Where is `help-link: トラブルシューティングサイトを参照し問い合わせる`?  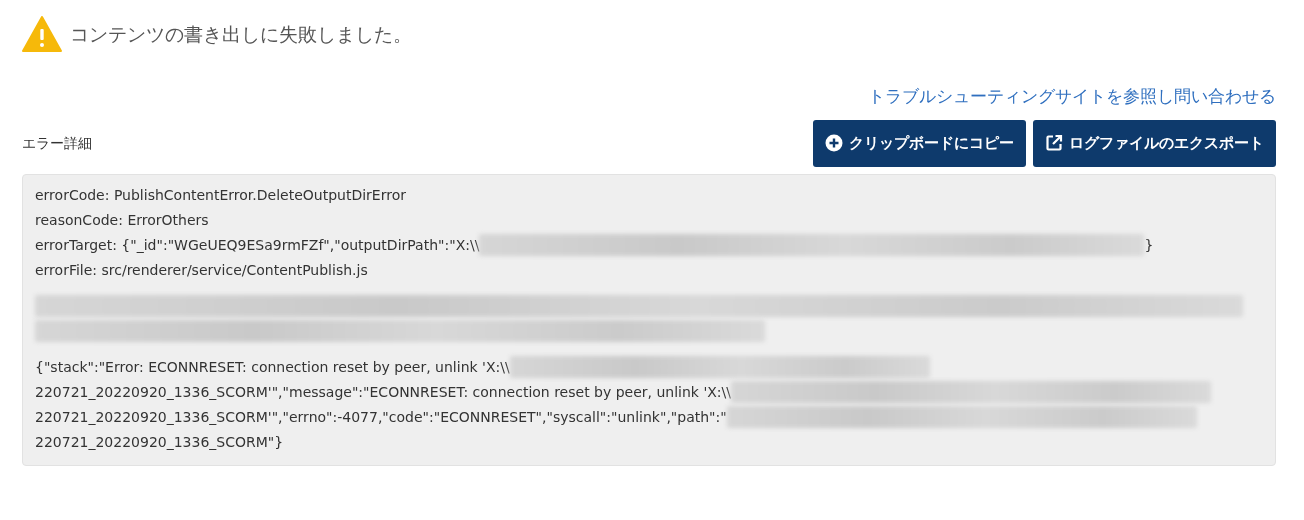
help-link: トラブルシューティングサイトを参照し問い合わせる is located at coordinates (1072, 97).